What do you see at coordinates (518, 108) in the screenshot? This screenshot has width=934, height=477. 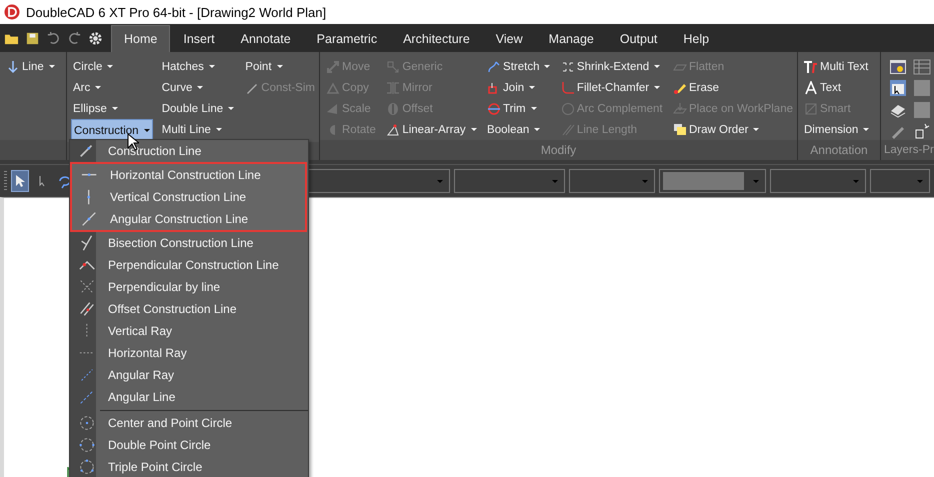 I see `ribbon-button: Trim` at bounding box center [518, 108].